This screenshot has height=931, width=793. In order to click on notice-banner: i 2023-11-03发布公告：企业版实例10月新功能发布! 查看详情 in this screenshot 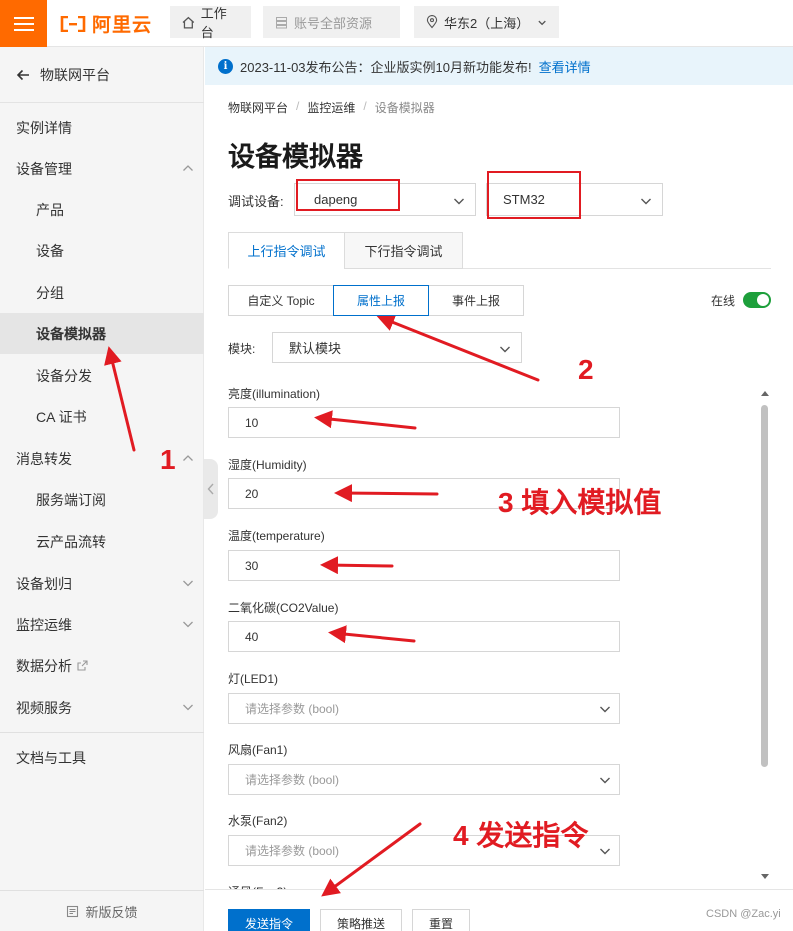, I will do `click(499, 66)`.